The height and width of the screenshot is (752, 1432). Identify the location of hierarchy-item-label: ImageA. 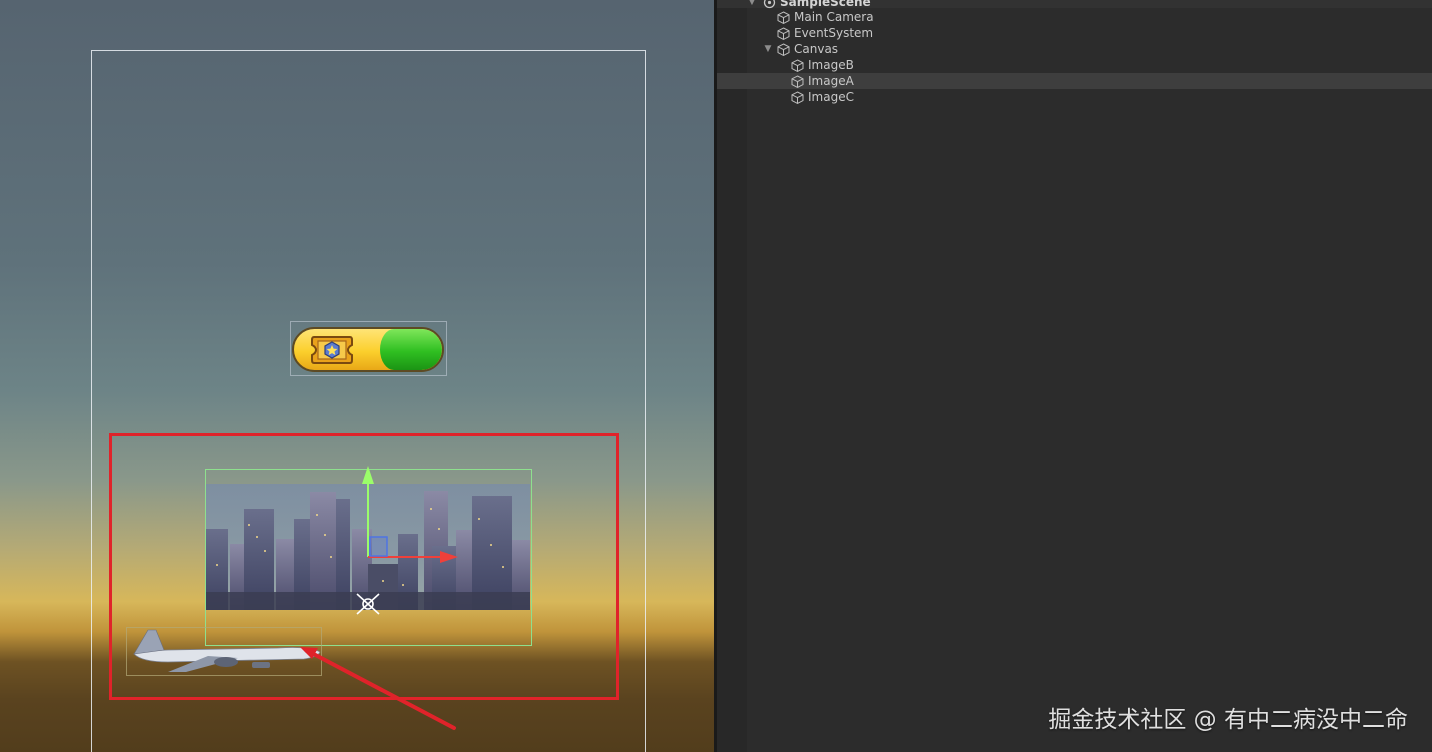
(831, 81).